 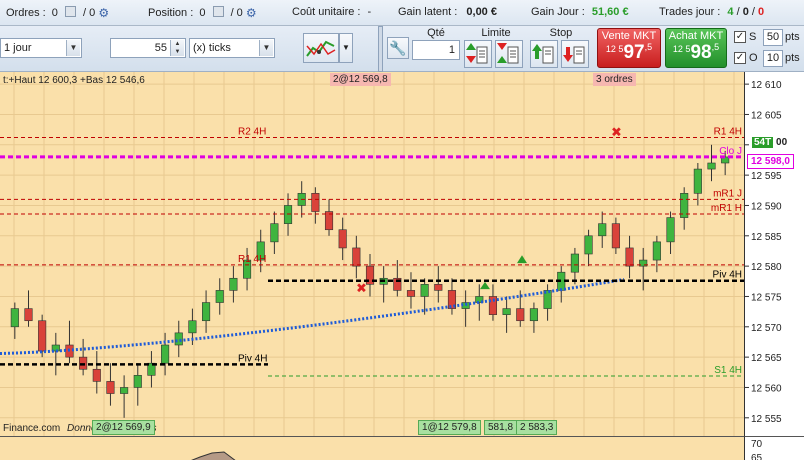 What do you see at coordinates (681, 49) in the screenshot?
I see `buy-price-prefix: 12 5` at bounding box center [681, 49].